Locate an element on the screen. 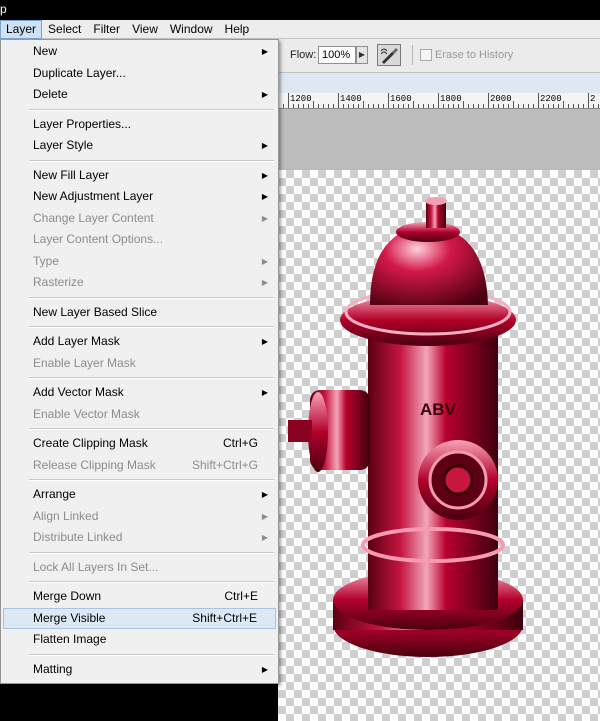 The height and width of the screenshot is (721, 600). menu-item-label: Flatten Image is located at coordinates (70, 639).